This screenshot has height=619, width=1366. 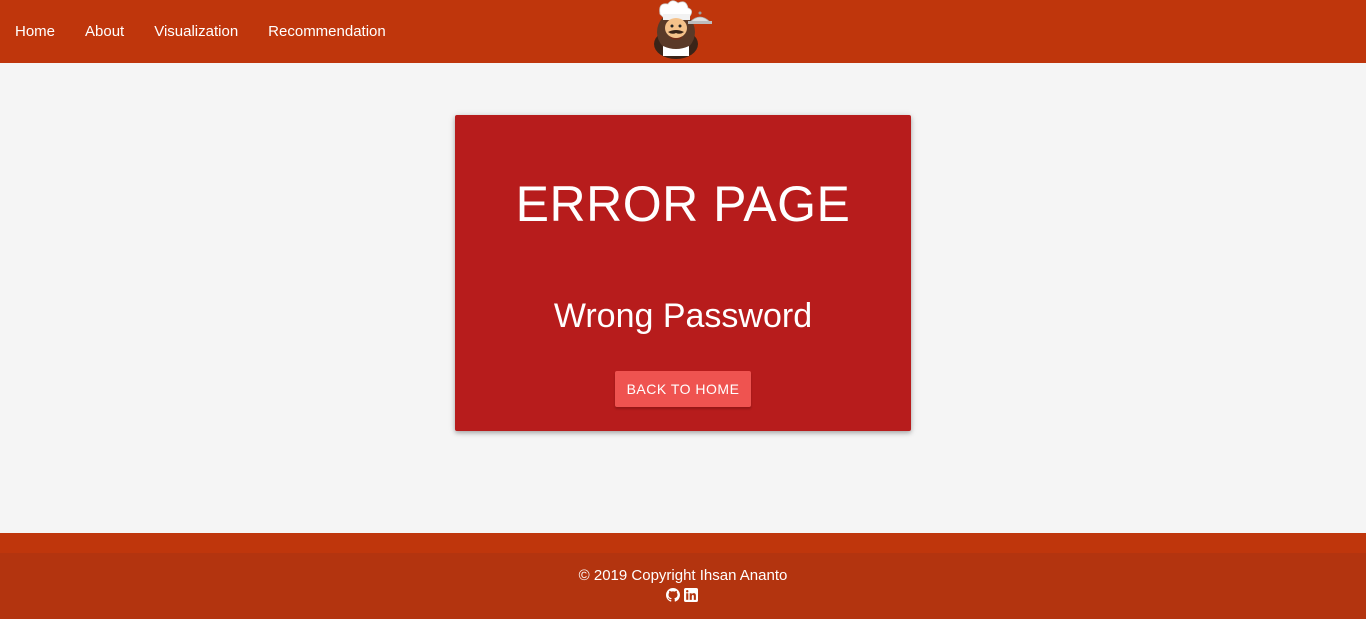 What do you see at coordinates (691, 595) in the screenshot?
I see `linkedin-icon` at bounding box center [691, 595].